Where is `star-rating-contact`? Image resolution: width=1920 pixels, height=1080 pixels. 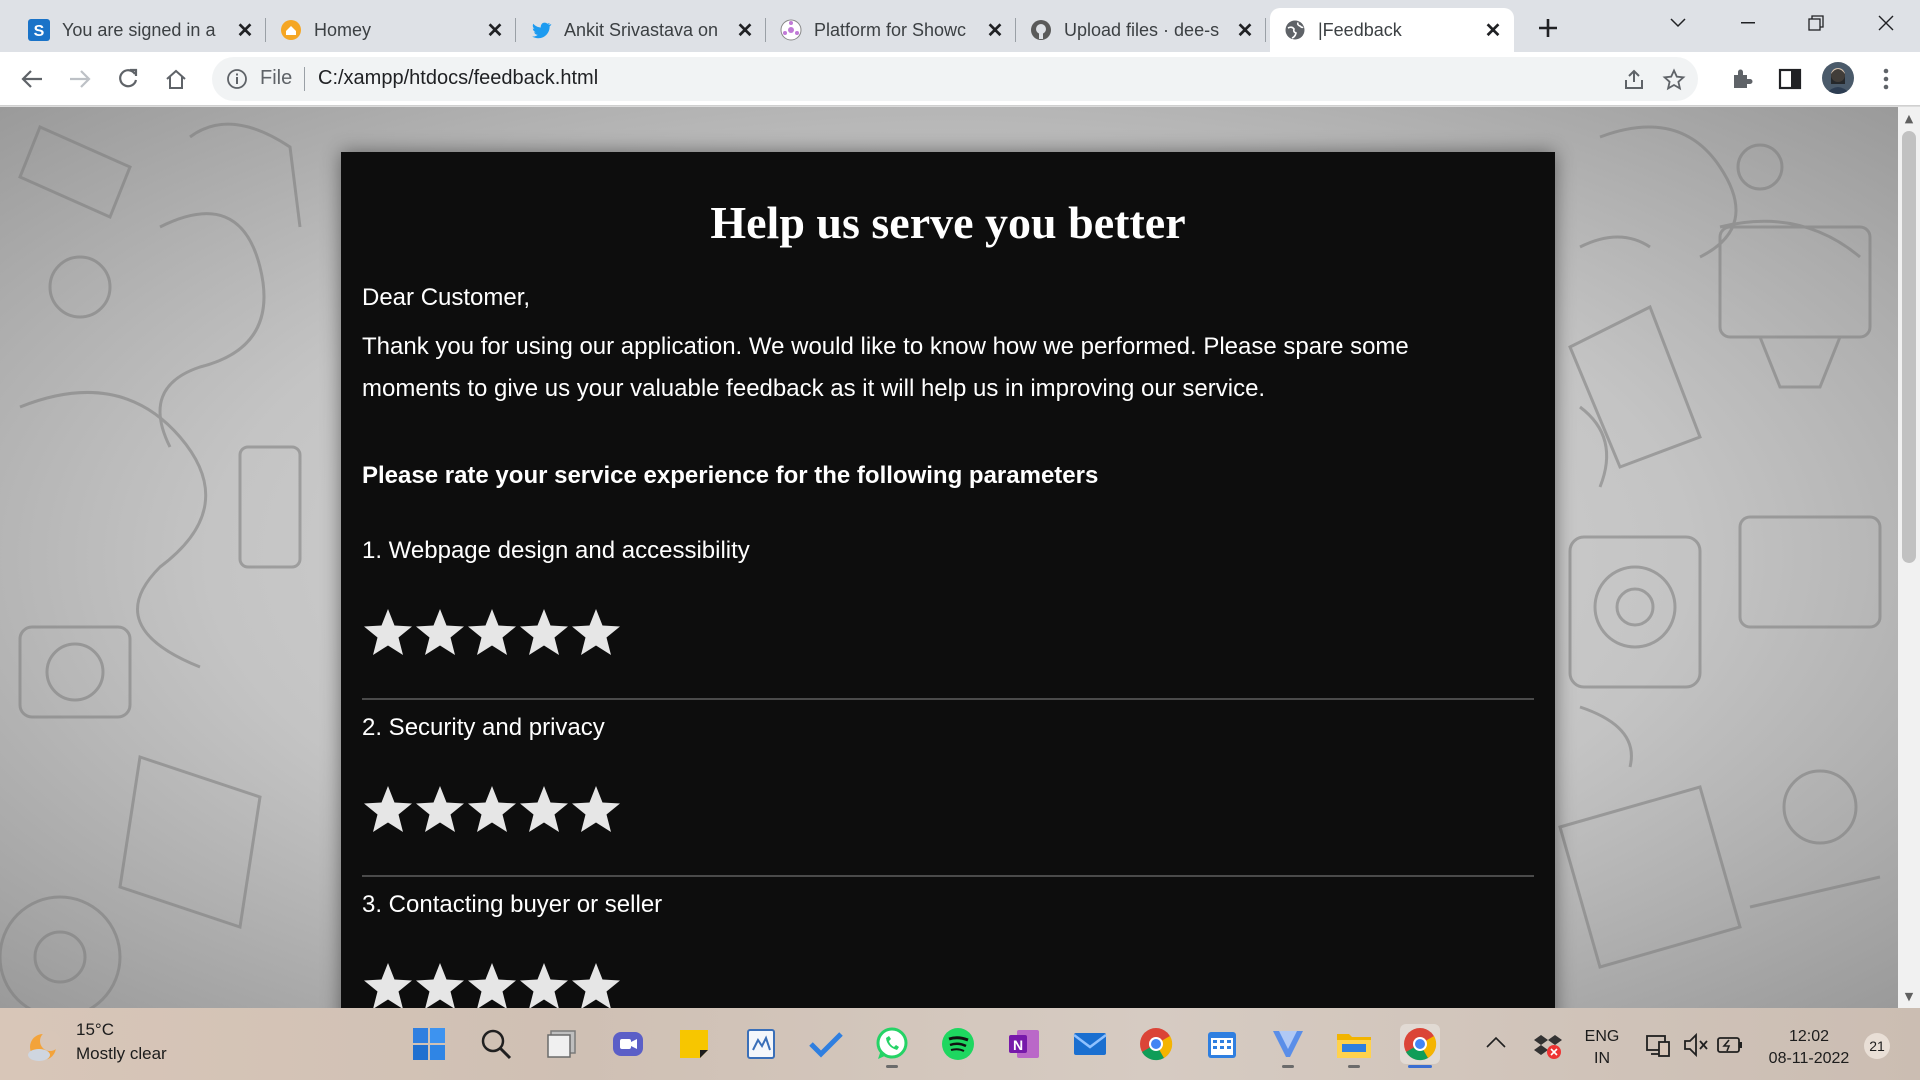
star-rating-contact is located at coordinates (492, 984).